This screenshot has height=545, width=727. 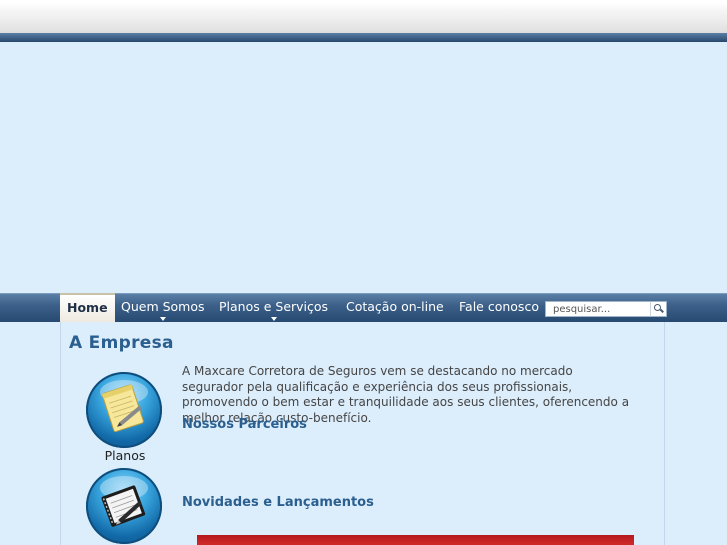 I want to click on news-heading: Novidades e Lançamentos, so click(x=278, y=502).